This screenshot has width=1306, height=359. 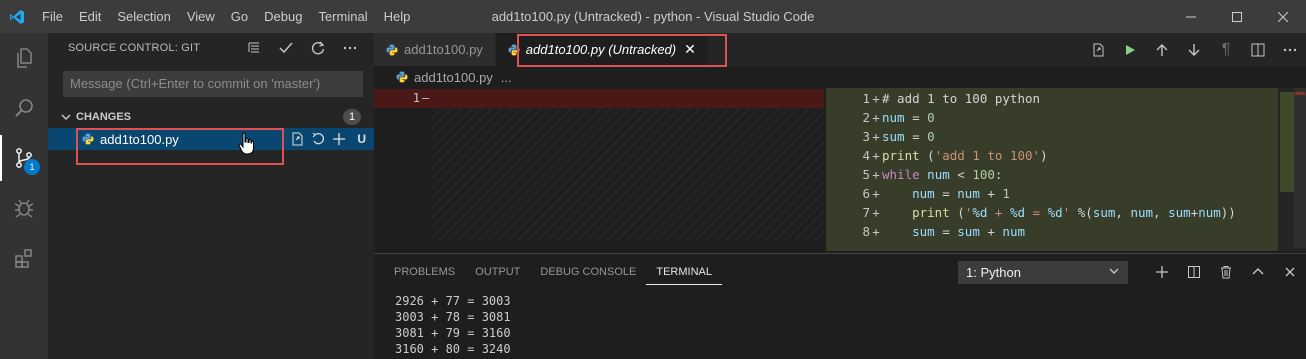 I want to click on discard-changes-icon, so click(x=318, y=139).